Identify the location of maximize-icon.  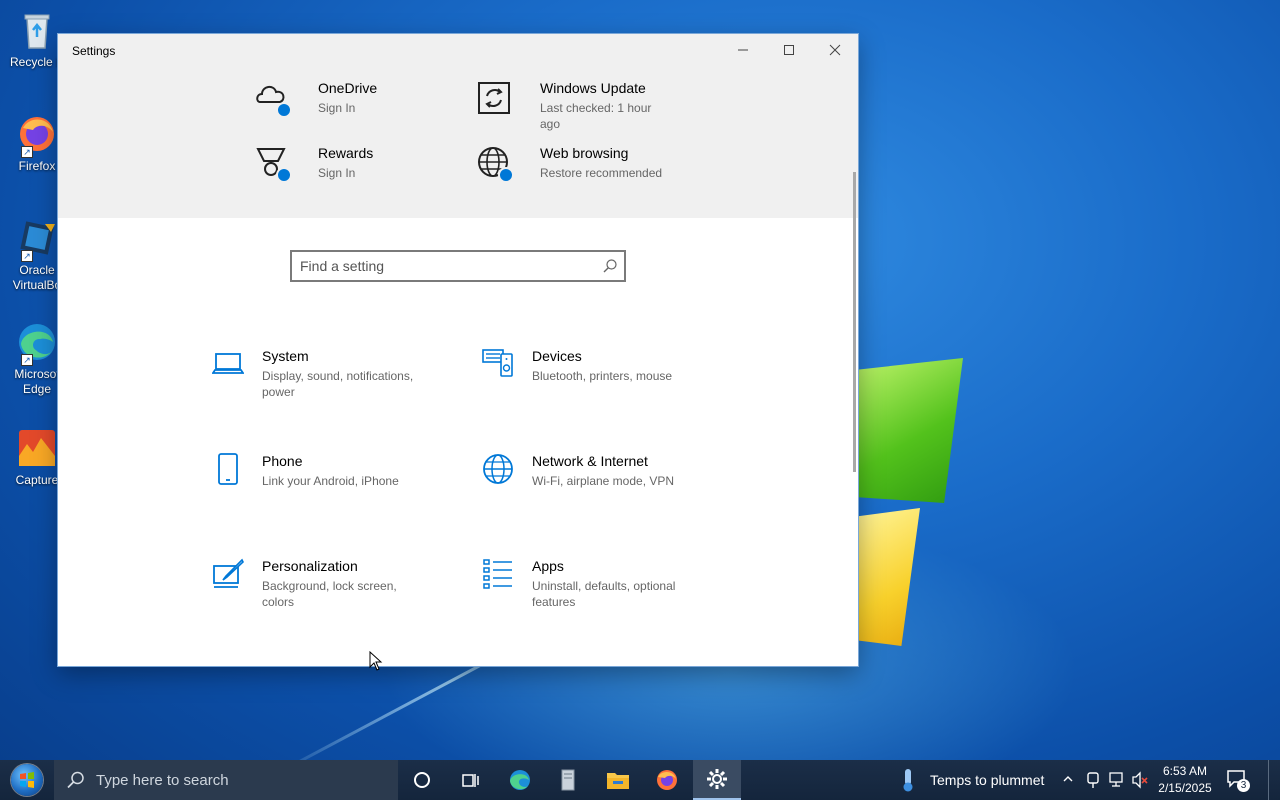
(789, 50).